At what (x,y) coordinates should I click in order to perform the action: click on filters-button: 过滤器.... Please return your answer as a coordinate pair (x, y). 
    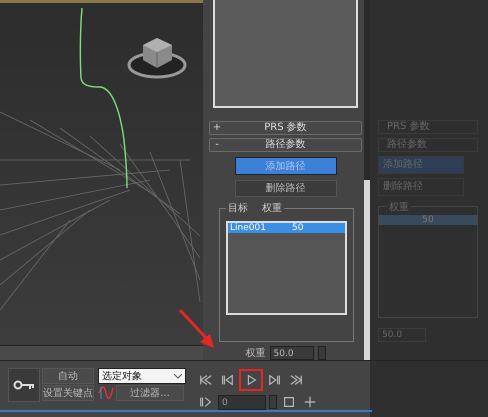
    Looking at the image, I should click on (150, 393).